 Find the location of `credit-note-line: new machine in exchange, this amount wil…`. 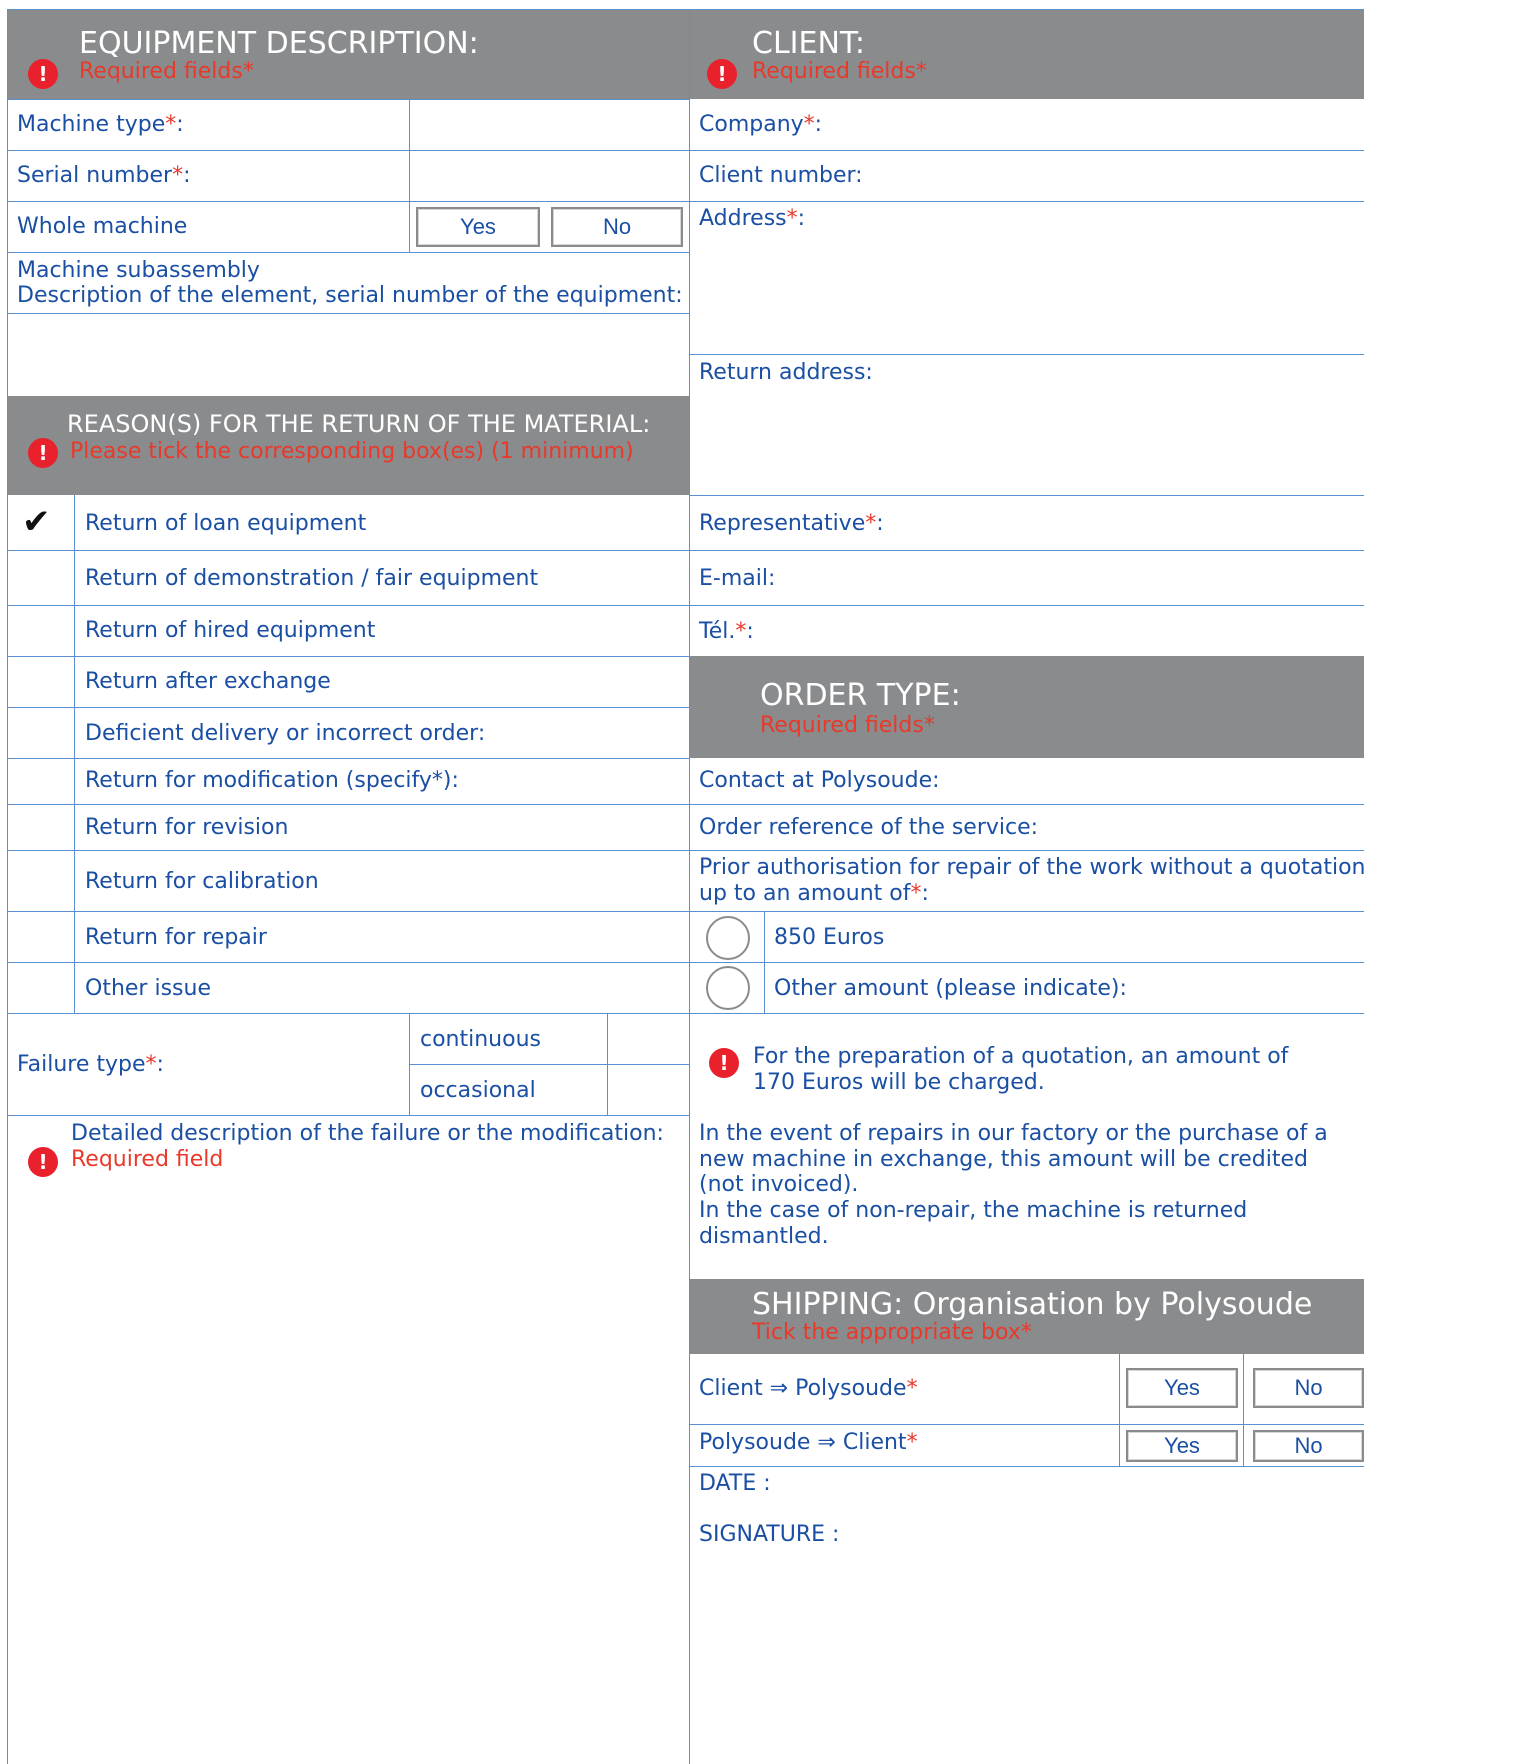

credit-note-line: new machine in exchange, this amount wil… is located at coordinates (1004, 1159).